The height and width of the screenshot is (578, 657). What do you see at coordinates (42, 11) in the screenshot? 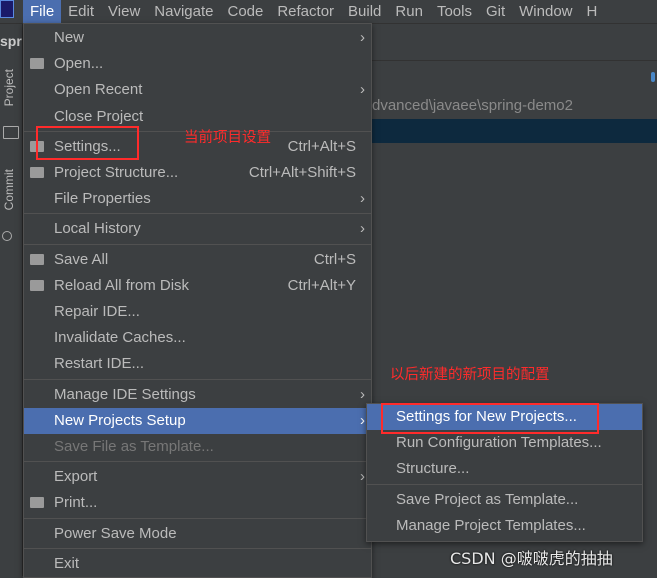
I see `menu-file: File` at bounding box center [42, 11].